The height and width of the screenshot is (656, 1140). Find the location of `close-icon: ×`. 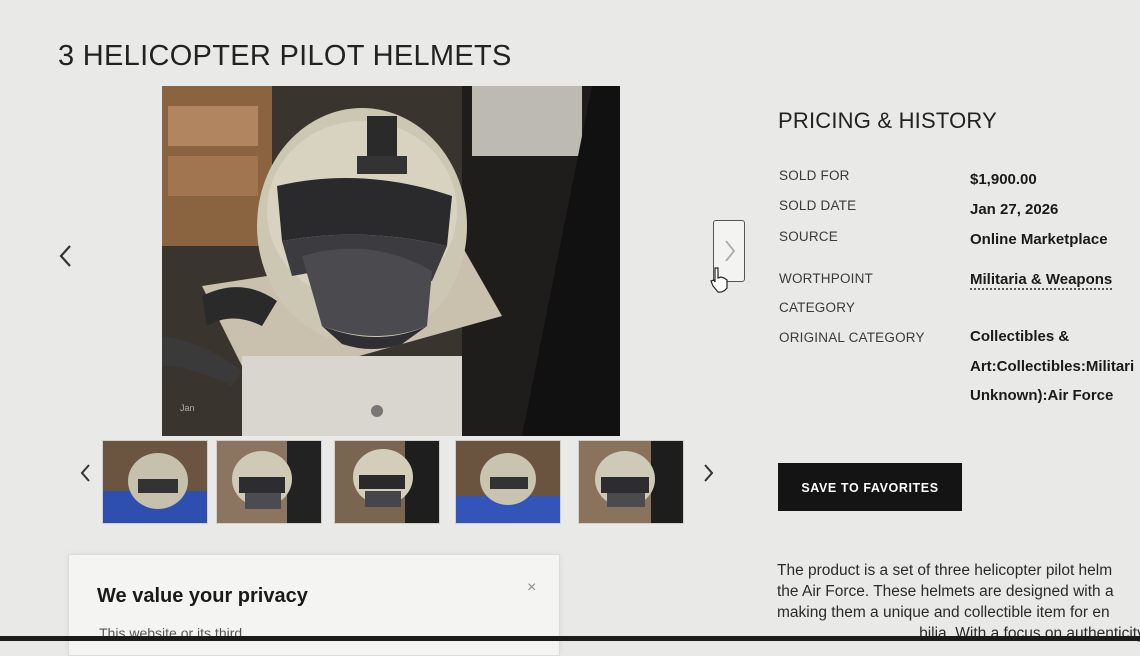

close-icon: × is located at coordinates (531, 588).